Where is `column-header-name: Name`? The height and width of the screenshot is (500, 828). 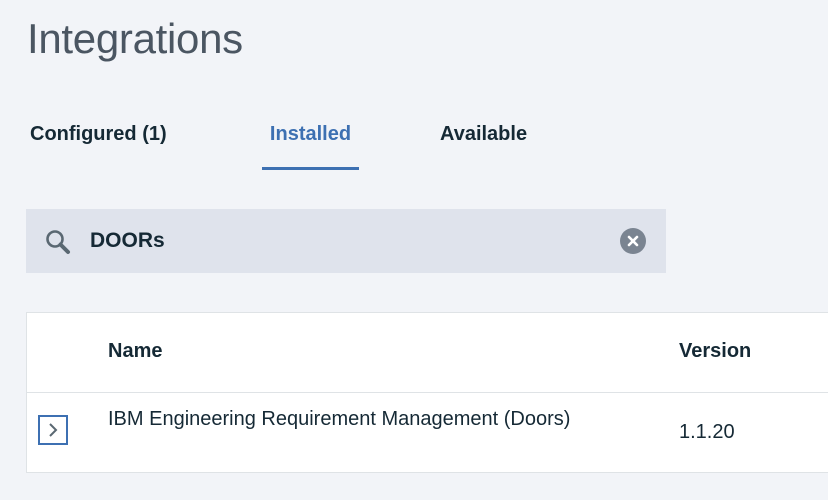
column-header-name: Name is located at coordinates (135, 351).